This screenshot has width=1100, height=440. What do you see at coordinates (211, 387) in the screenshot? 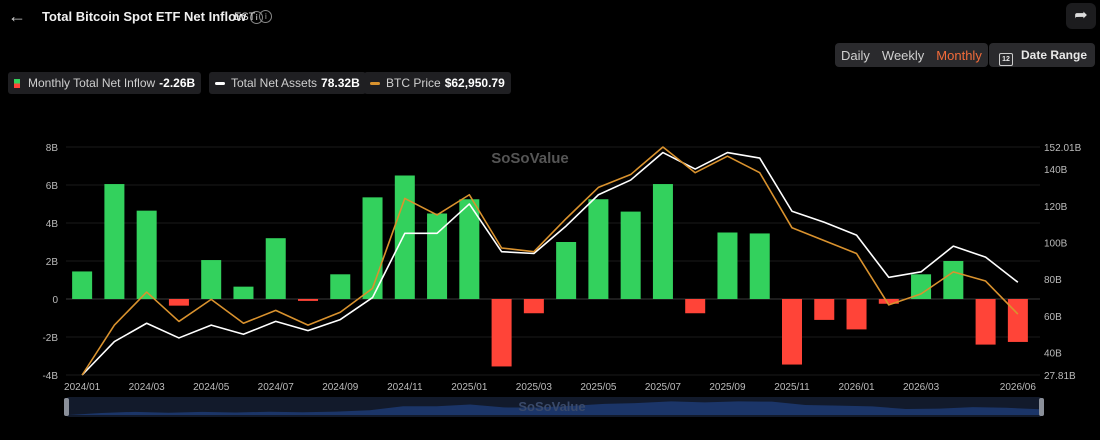
I see `x-axis-tick: 2024/05` at bounding box center [211, 387].